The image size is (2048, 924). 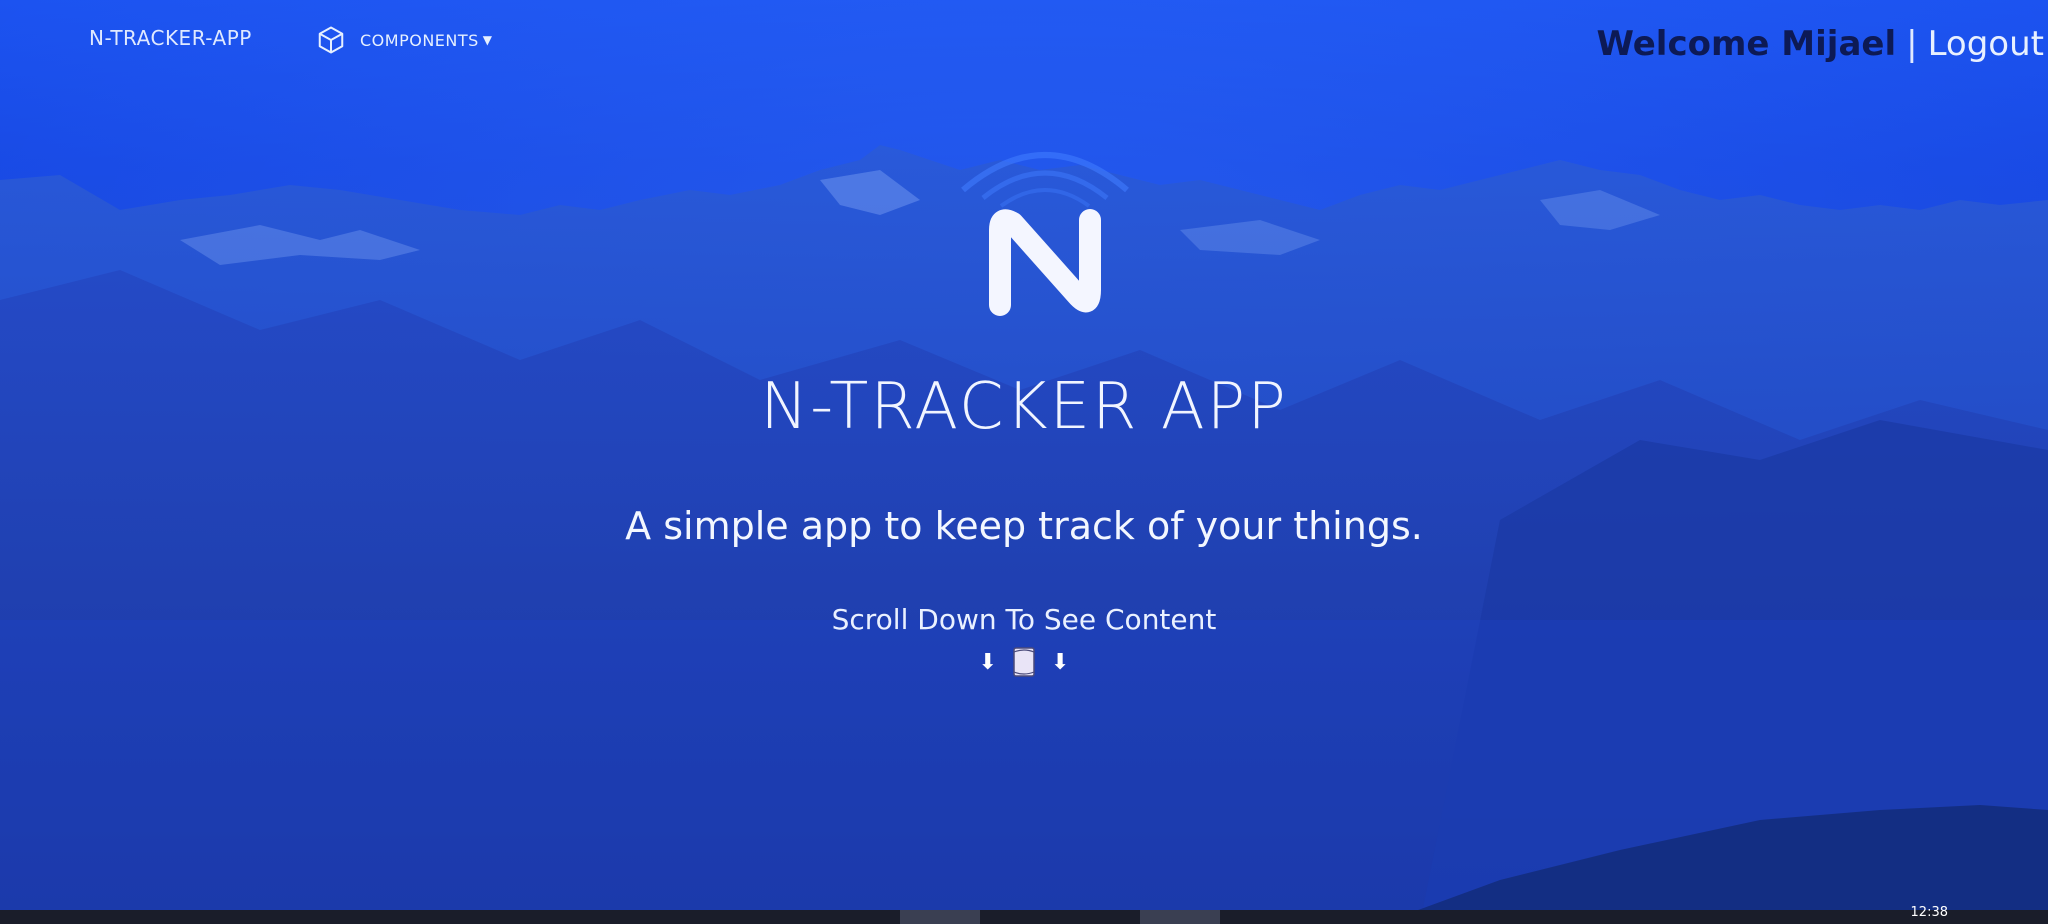 What do you see at coordinates (331, 40) in the screenshot?
I see `cube-icon` at bounding box center [331, 40].